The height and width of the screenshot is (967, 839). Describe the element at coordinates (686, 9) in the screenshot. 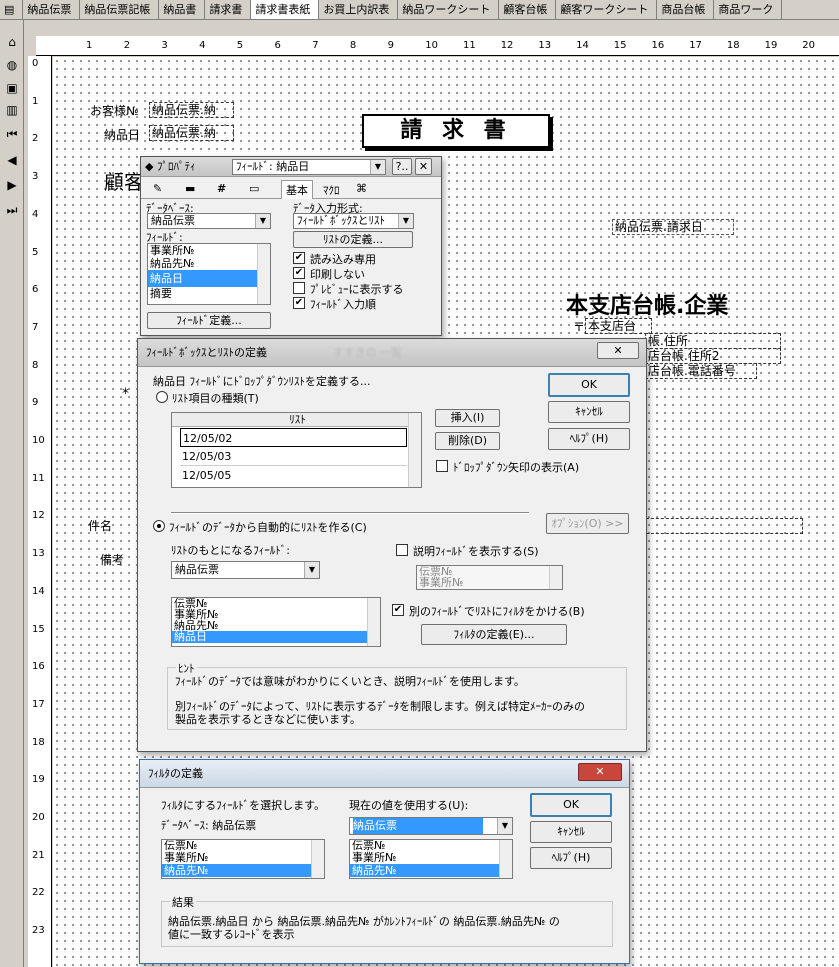

I see `tab-10: 商品台帳` at that location.